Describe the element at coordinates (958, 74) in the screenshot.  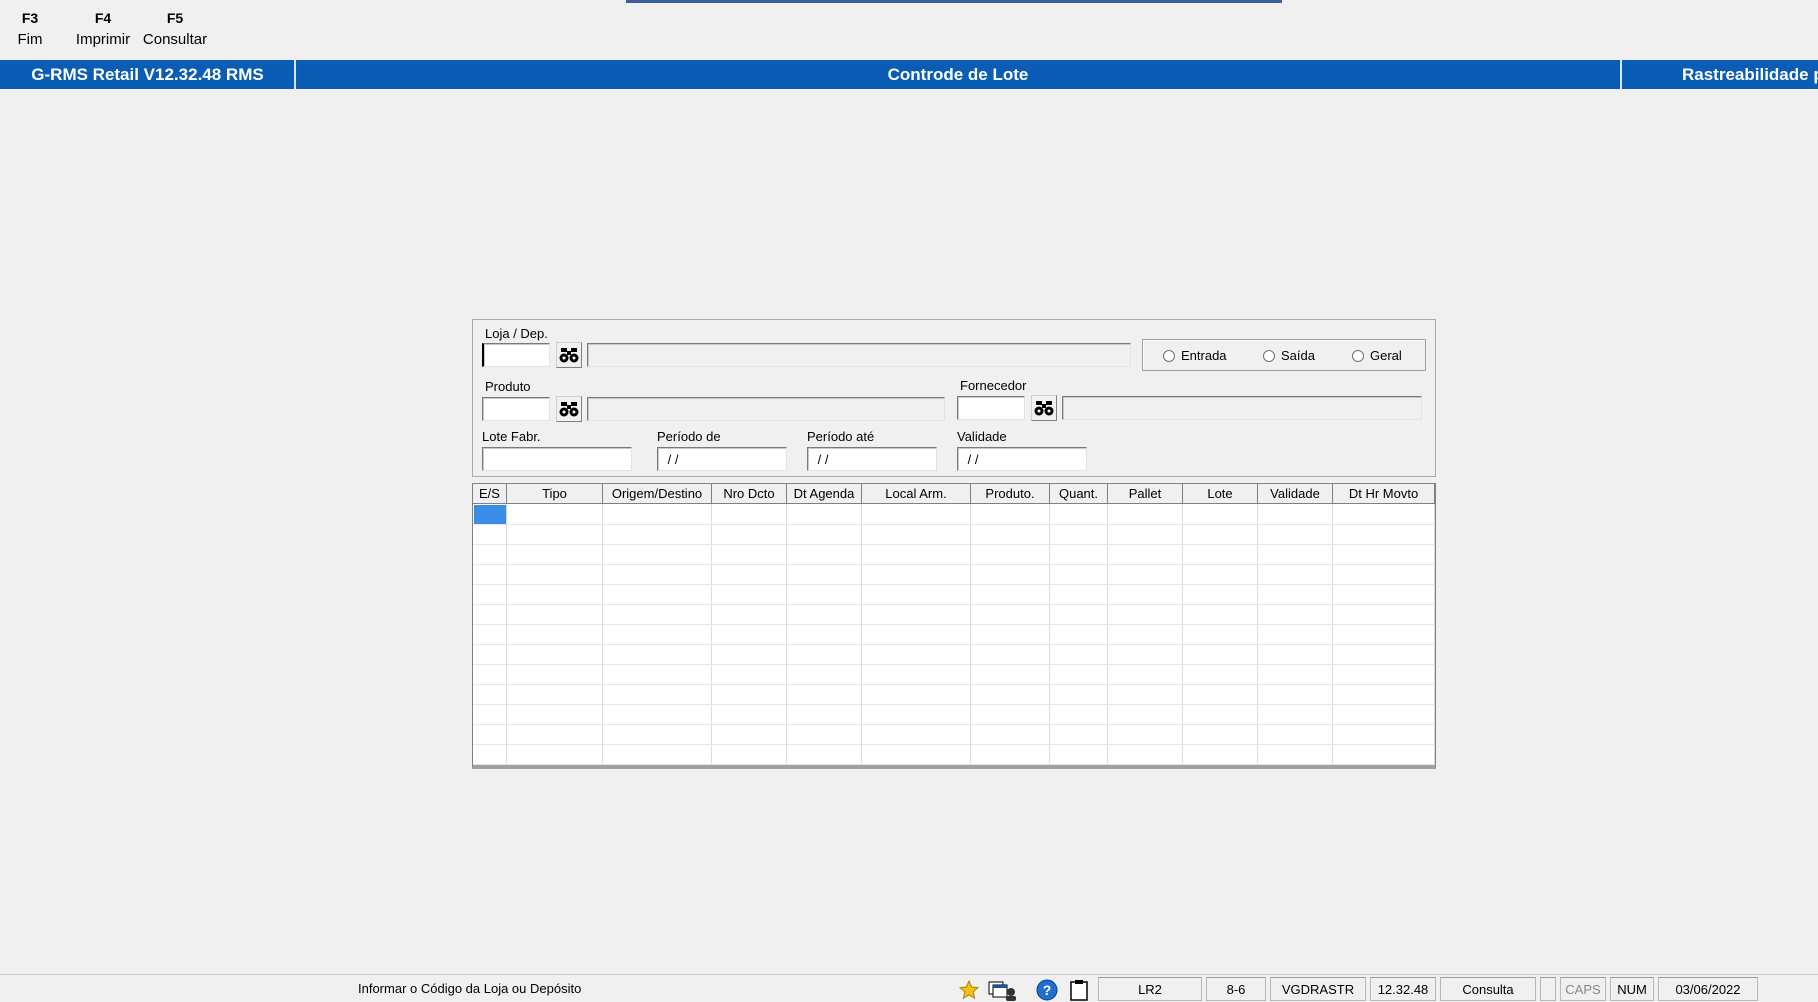
I see `screen-title: Controde de Lote` at that location.